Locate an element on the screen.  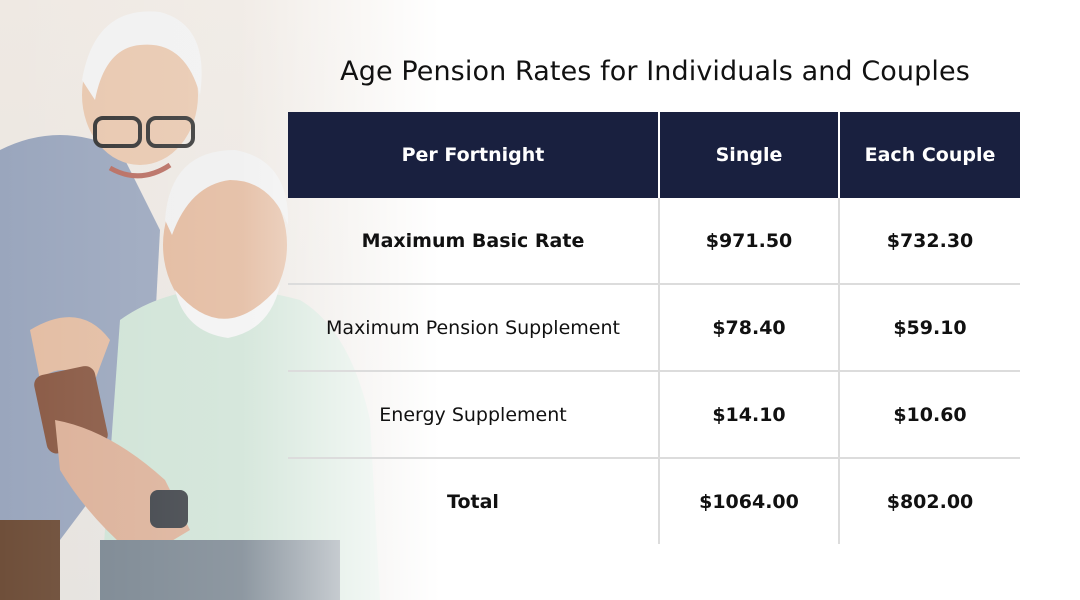
row-label: Energy Supplement is located at coordinates (474, 415).